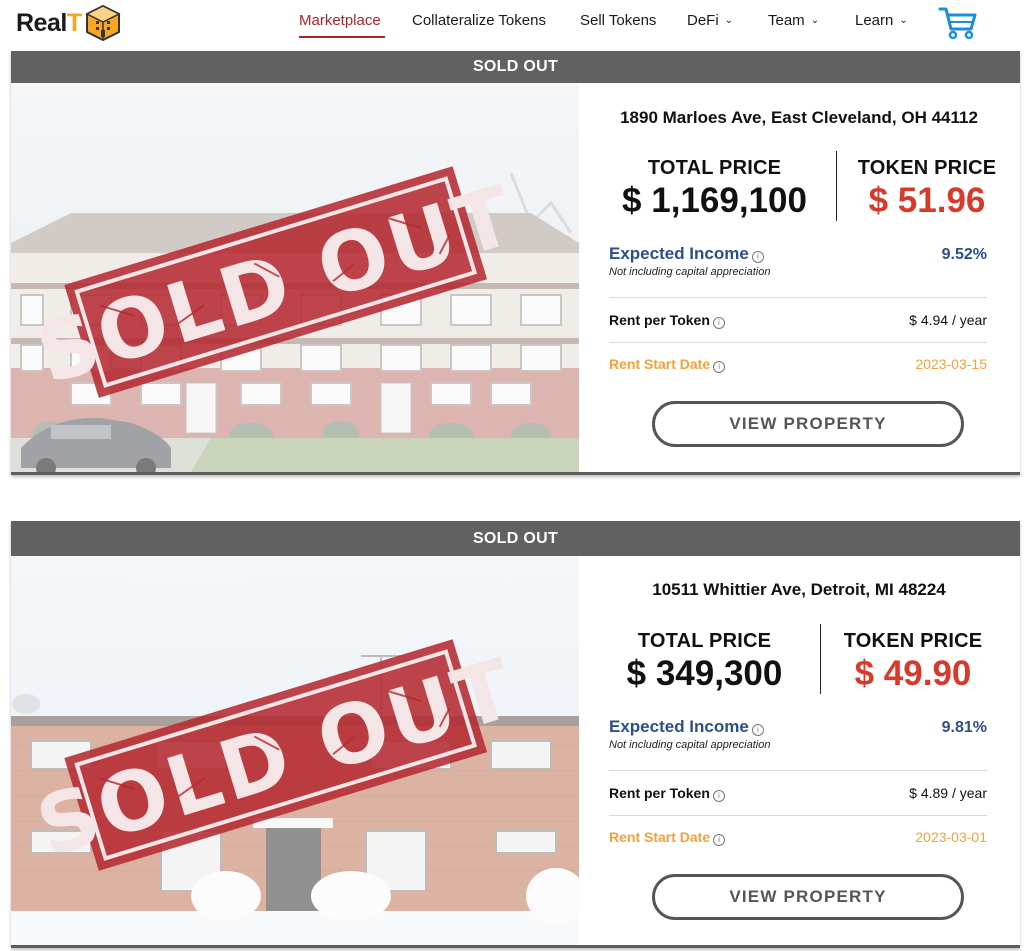  I want to click on nav-collateralize-tokens: Collateralize Tokens, so click(479, 20).